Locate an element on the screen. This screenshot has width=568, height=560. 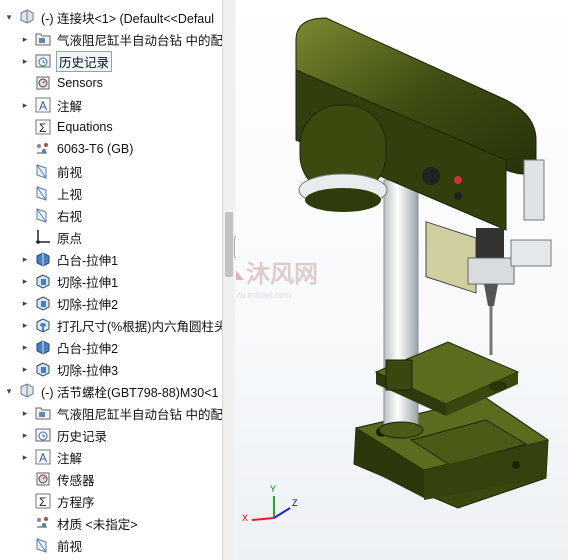
tree-part-node: ▾ (-) 活节螺栓(GBT798-88)M30<1 is located at coordinates (111, 391).